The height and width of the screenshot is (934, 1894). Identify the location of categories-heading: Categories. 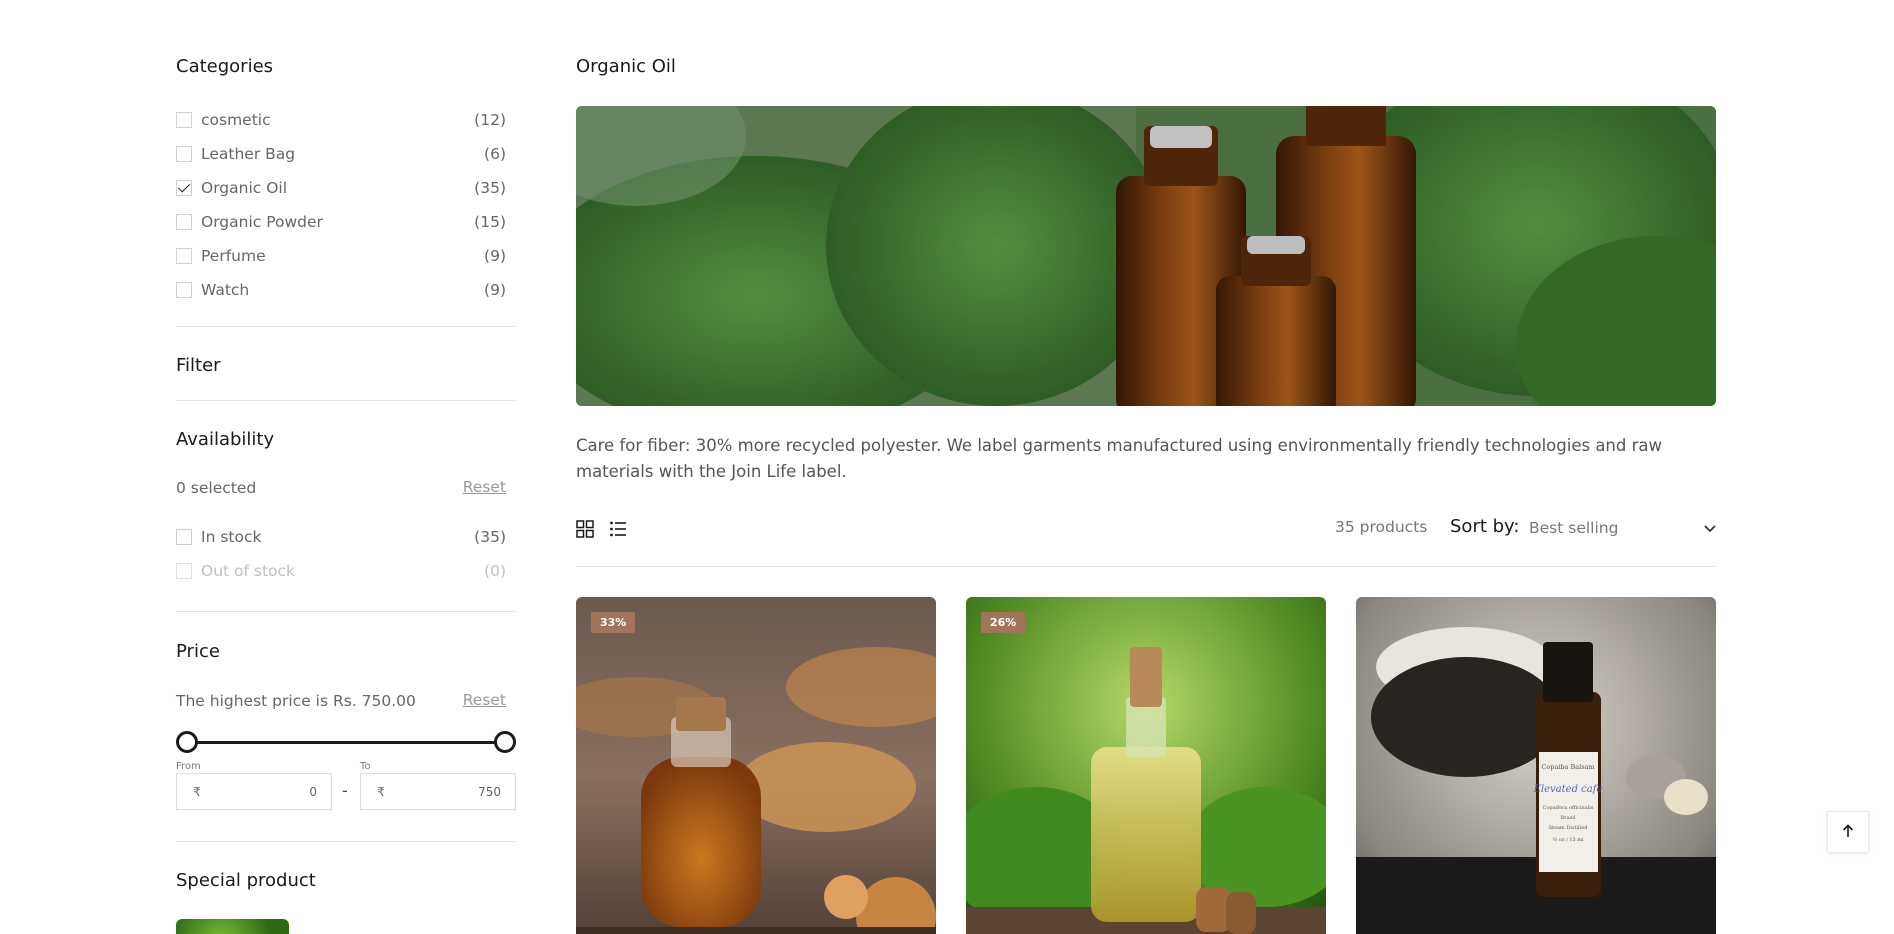
(225, 66).